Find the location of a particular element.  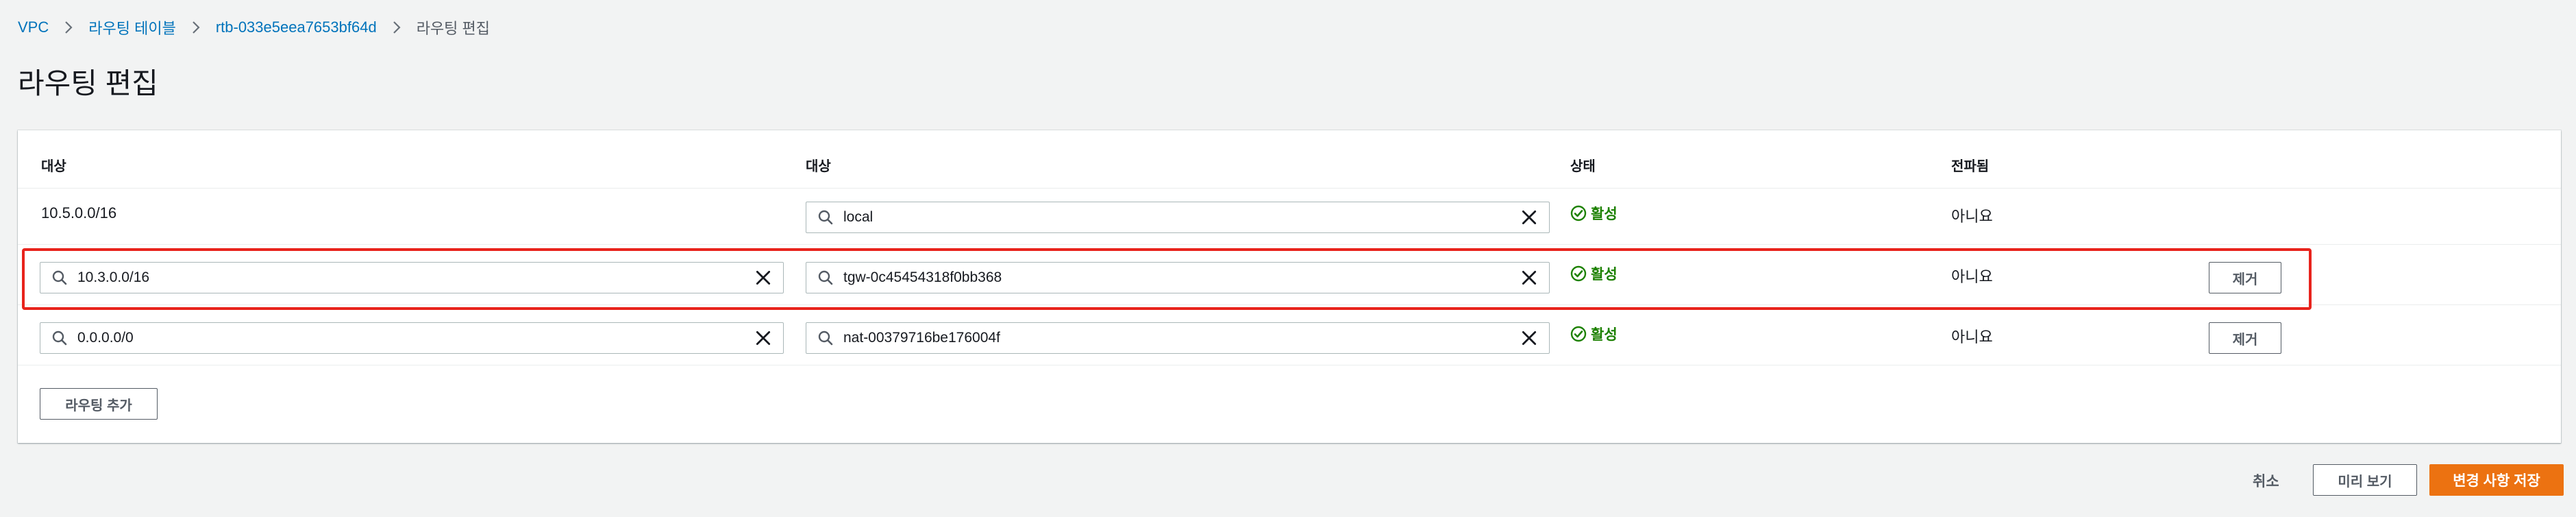

column-header-status: 상태 is located at coordinates (1583, 166).